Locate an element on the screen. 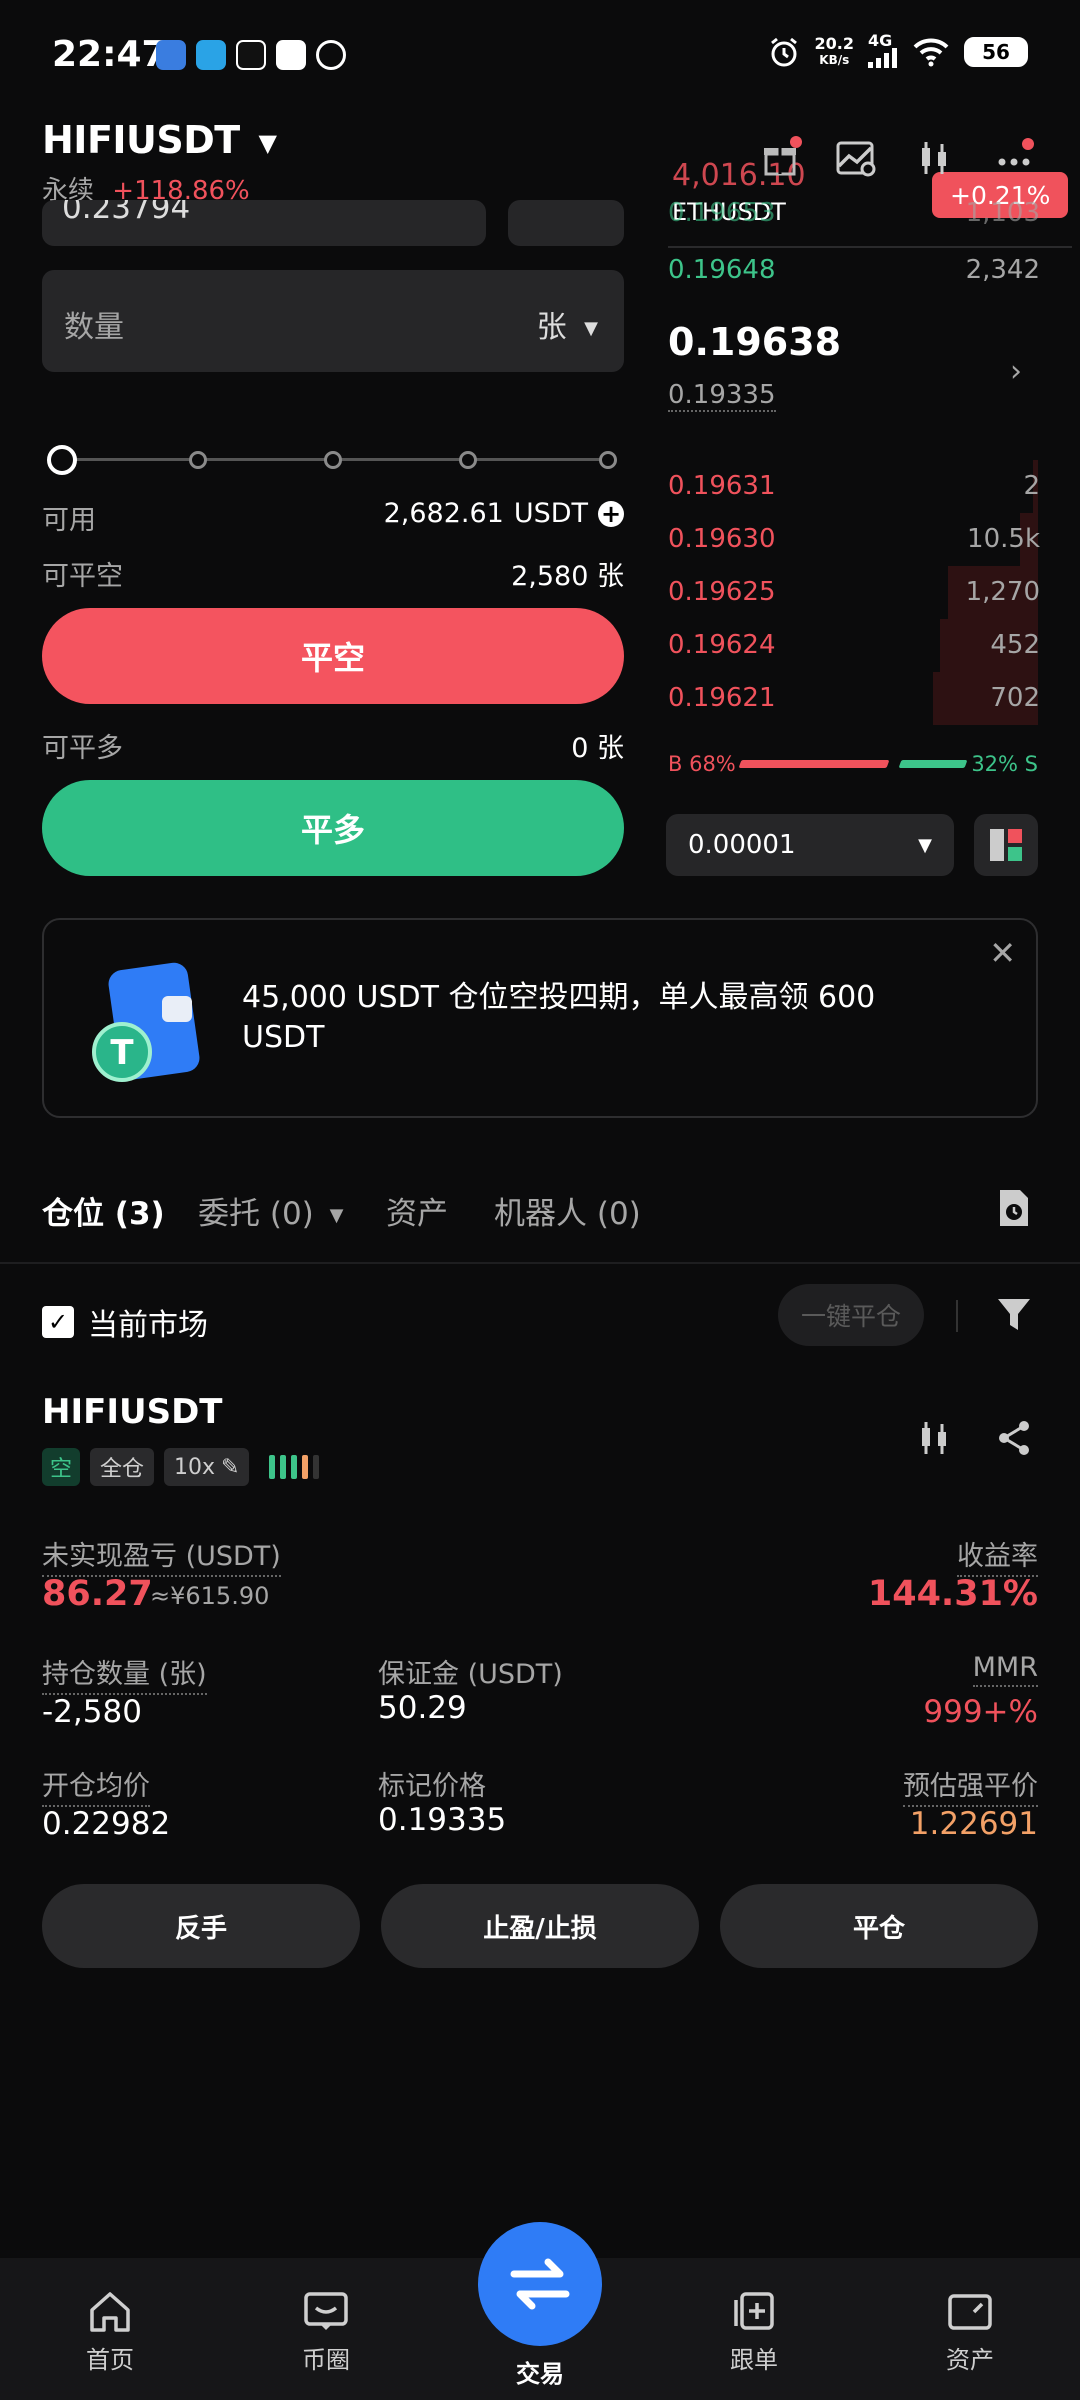  copy-trade-icon is located at coordinates (754, 2311).